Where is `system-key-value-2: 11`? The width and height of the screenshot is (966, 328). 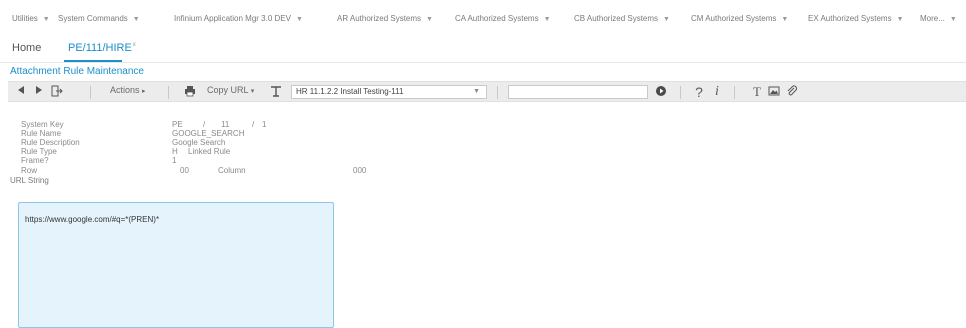
system-key-value-2: 11 is located at coordinates (225, 124).